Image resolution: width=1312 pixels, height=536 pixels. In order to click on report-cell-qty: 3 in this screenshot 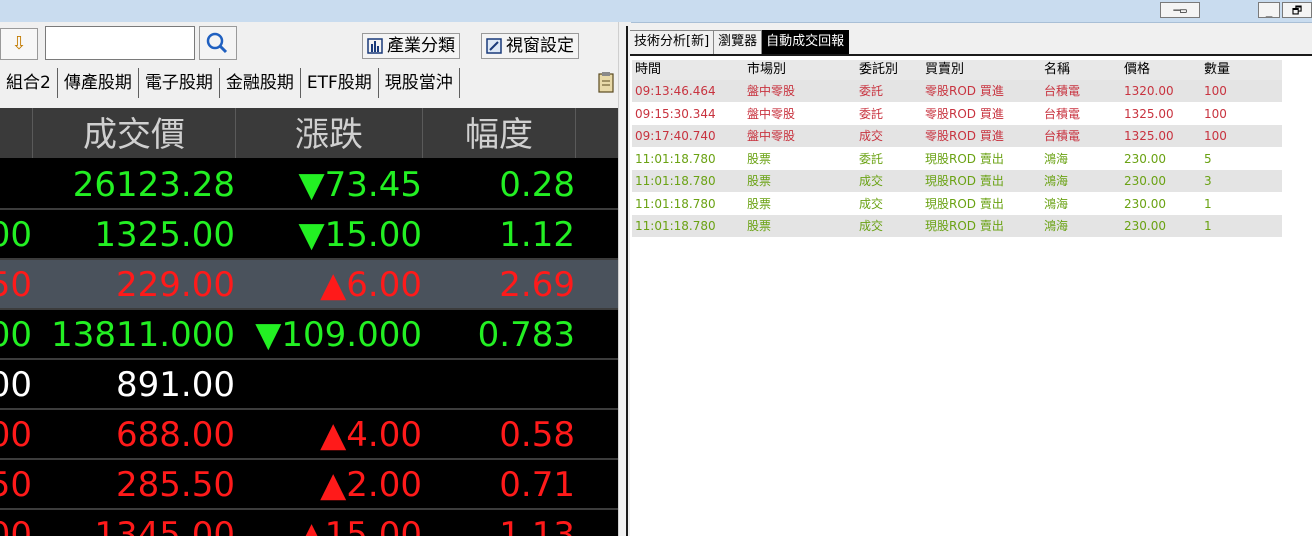, I will do `click(1208, 181)`.